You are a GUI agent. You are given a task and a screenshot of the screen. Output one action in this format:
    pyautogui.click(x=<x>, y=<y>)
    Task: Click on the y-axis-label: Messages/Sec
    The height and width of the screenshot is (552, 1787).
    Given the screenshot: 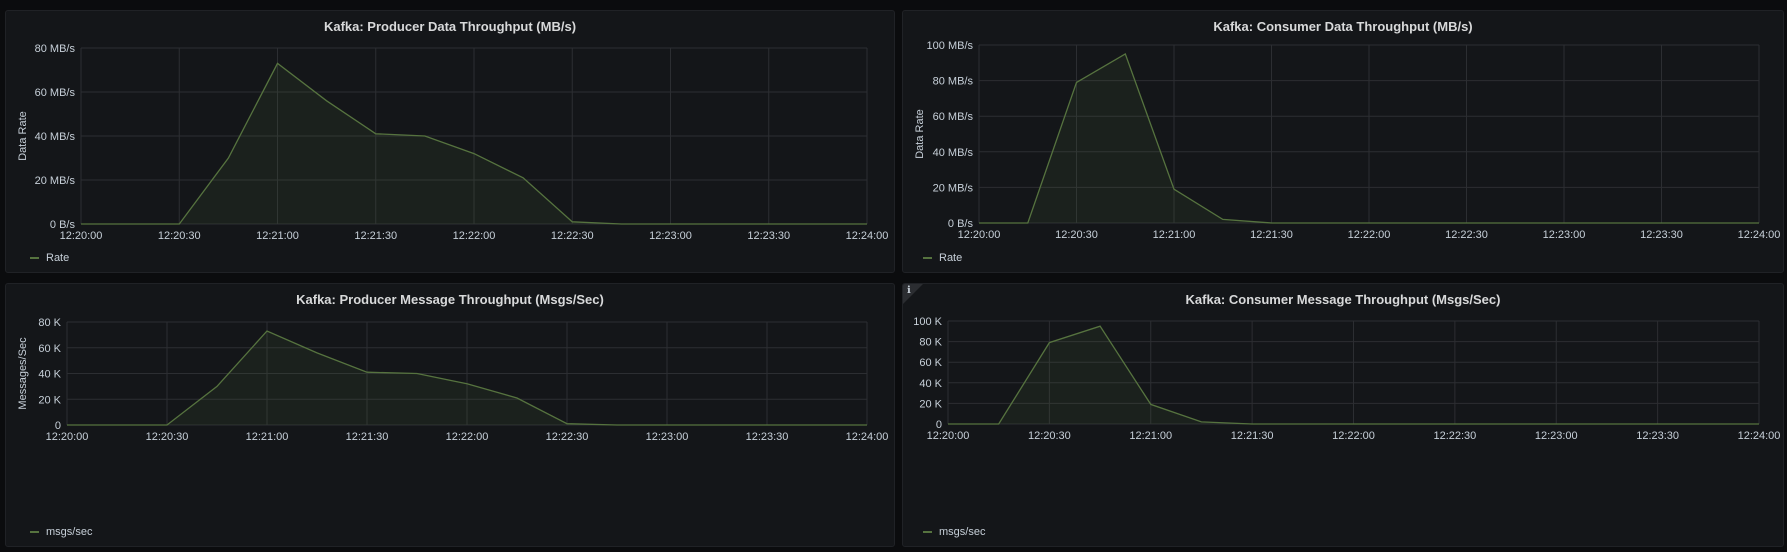 What is the action you would take?
    pyautogui.click(x=23, y=373)
    